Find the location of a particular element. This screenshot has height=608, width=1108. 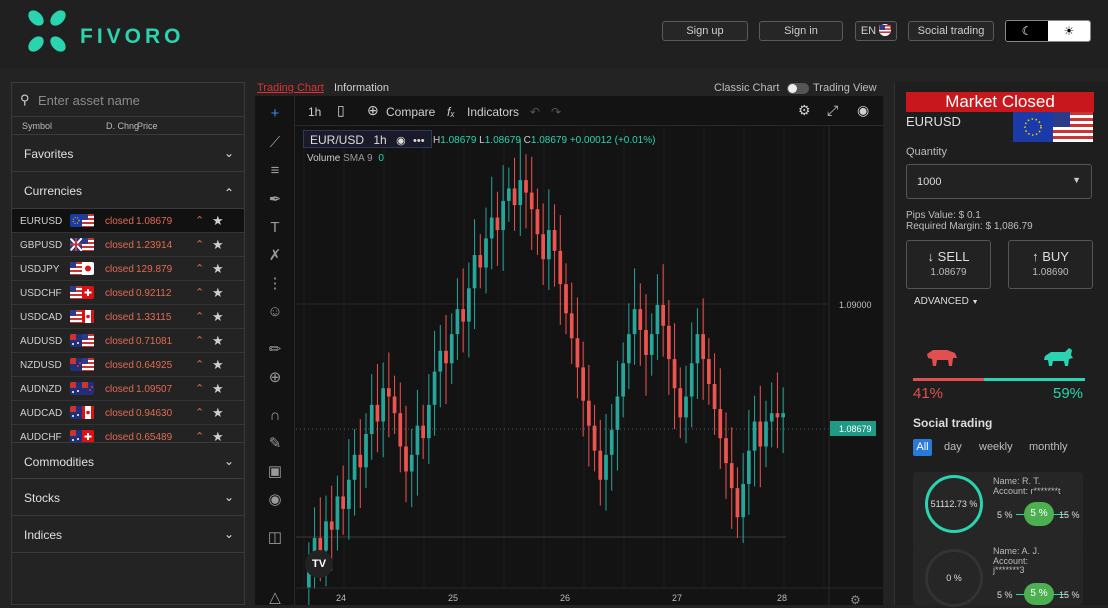

buy-button: ↑ BUY 1.08690 is located at coordinates (1050, 264).